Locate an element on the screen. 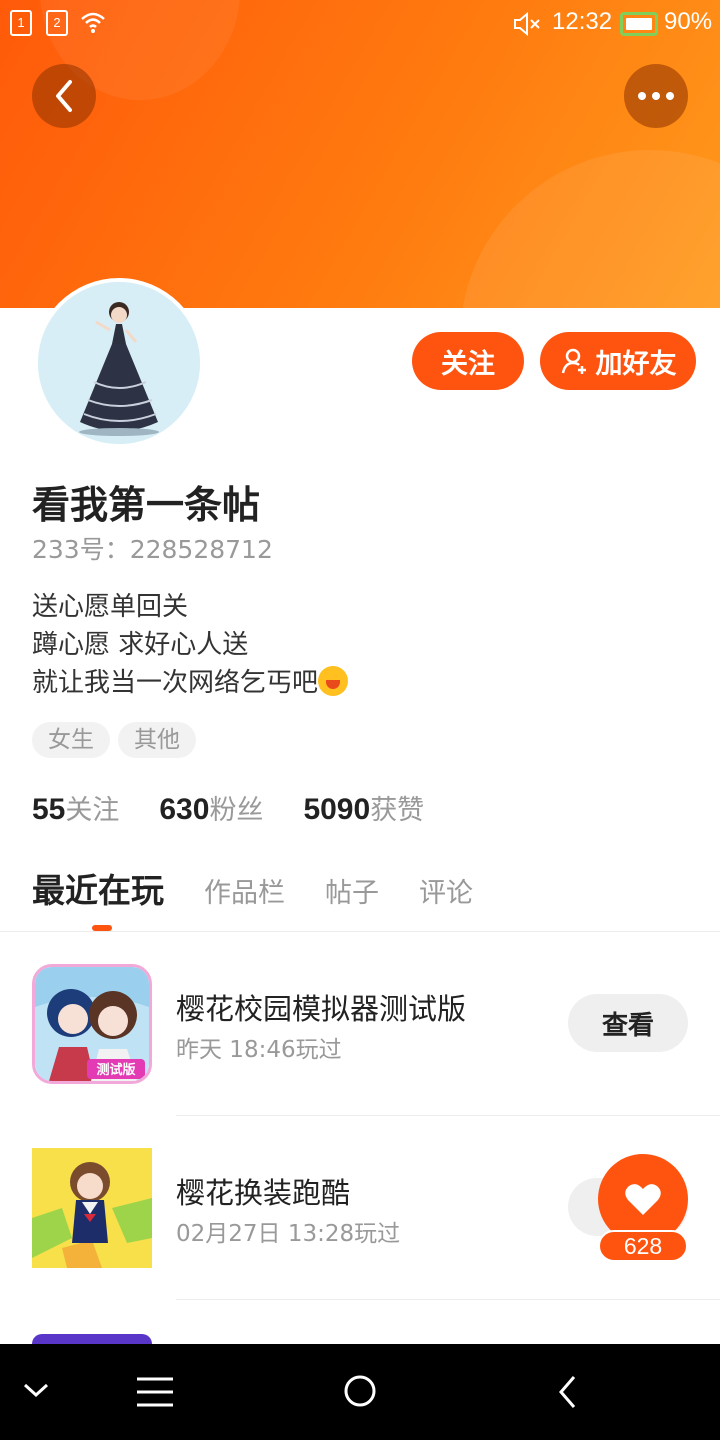 Image resolution: width=720 pixels, height=1440 pixels. add-friend-label: 加好友 is located at coordinates (636, 364).